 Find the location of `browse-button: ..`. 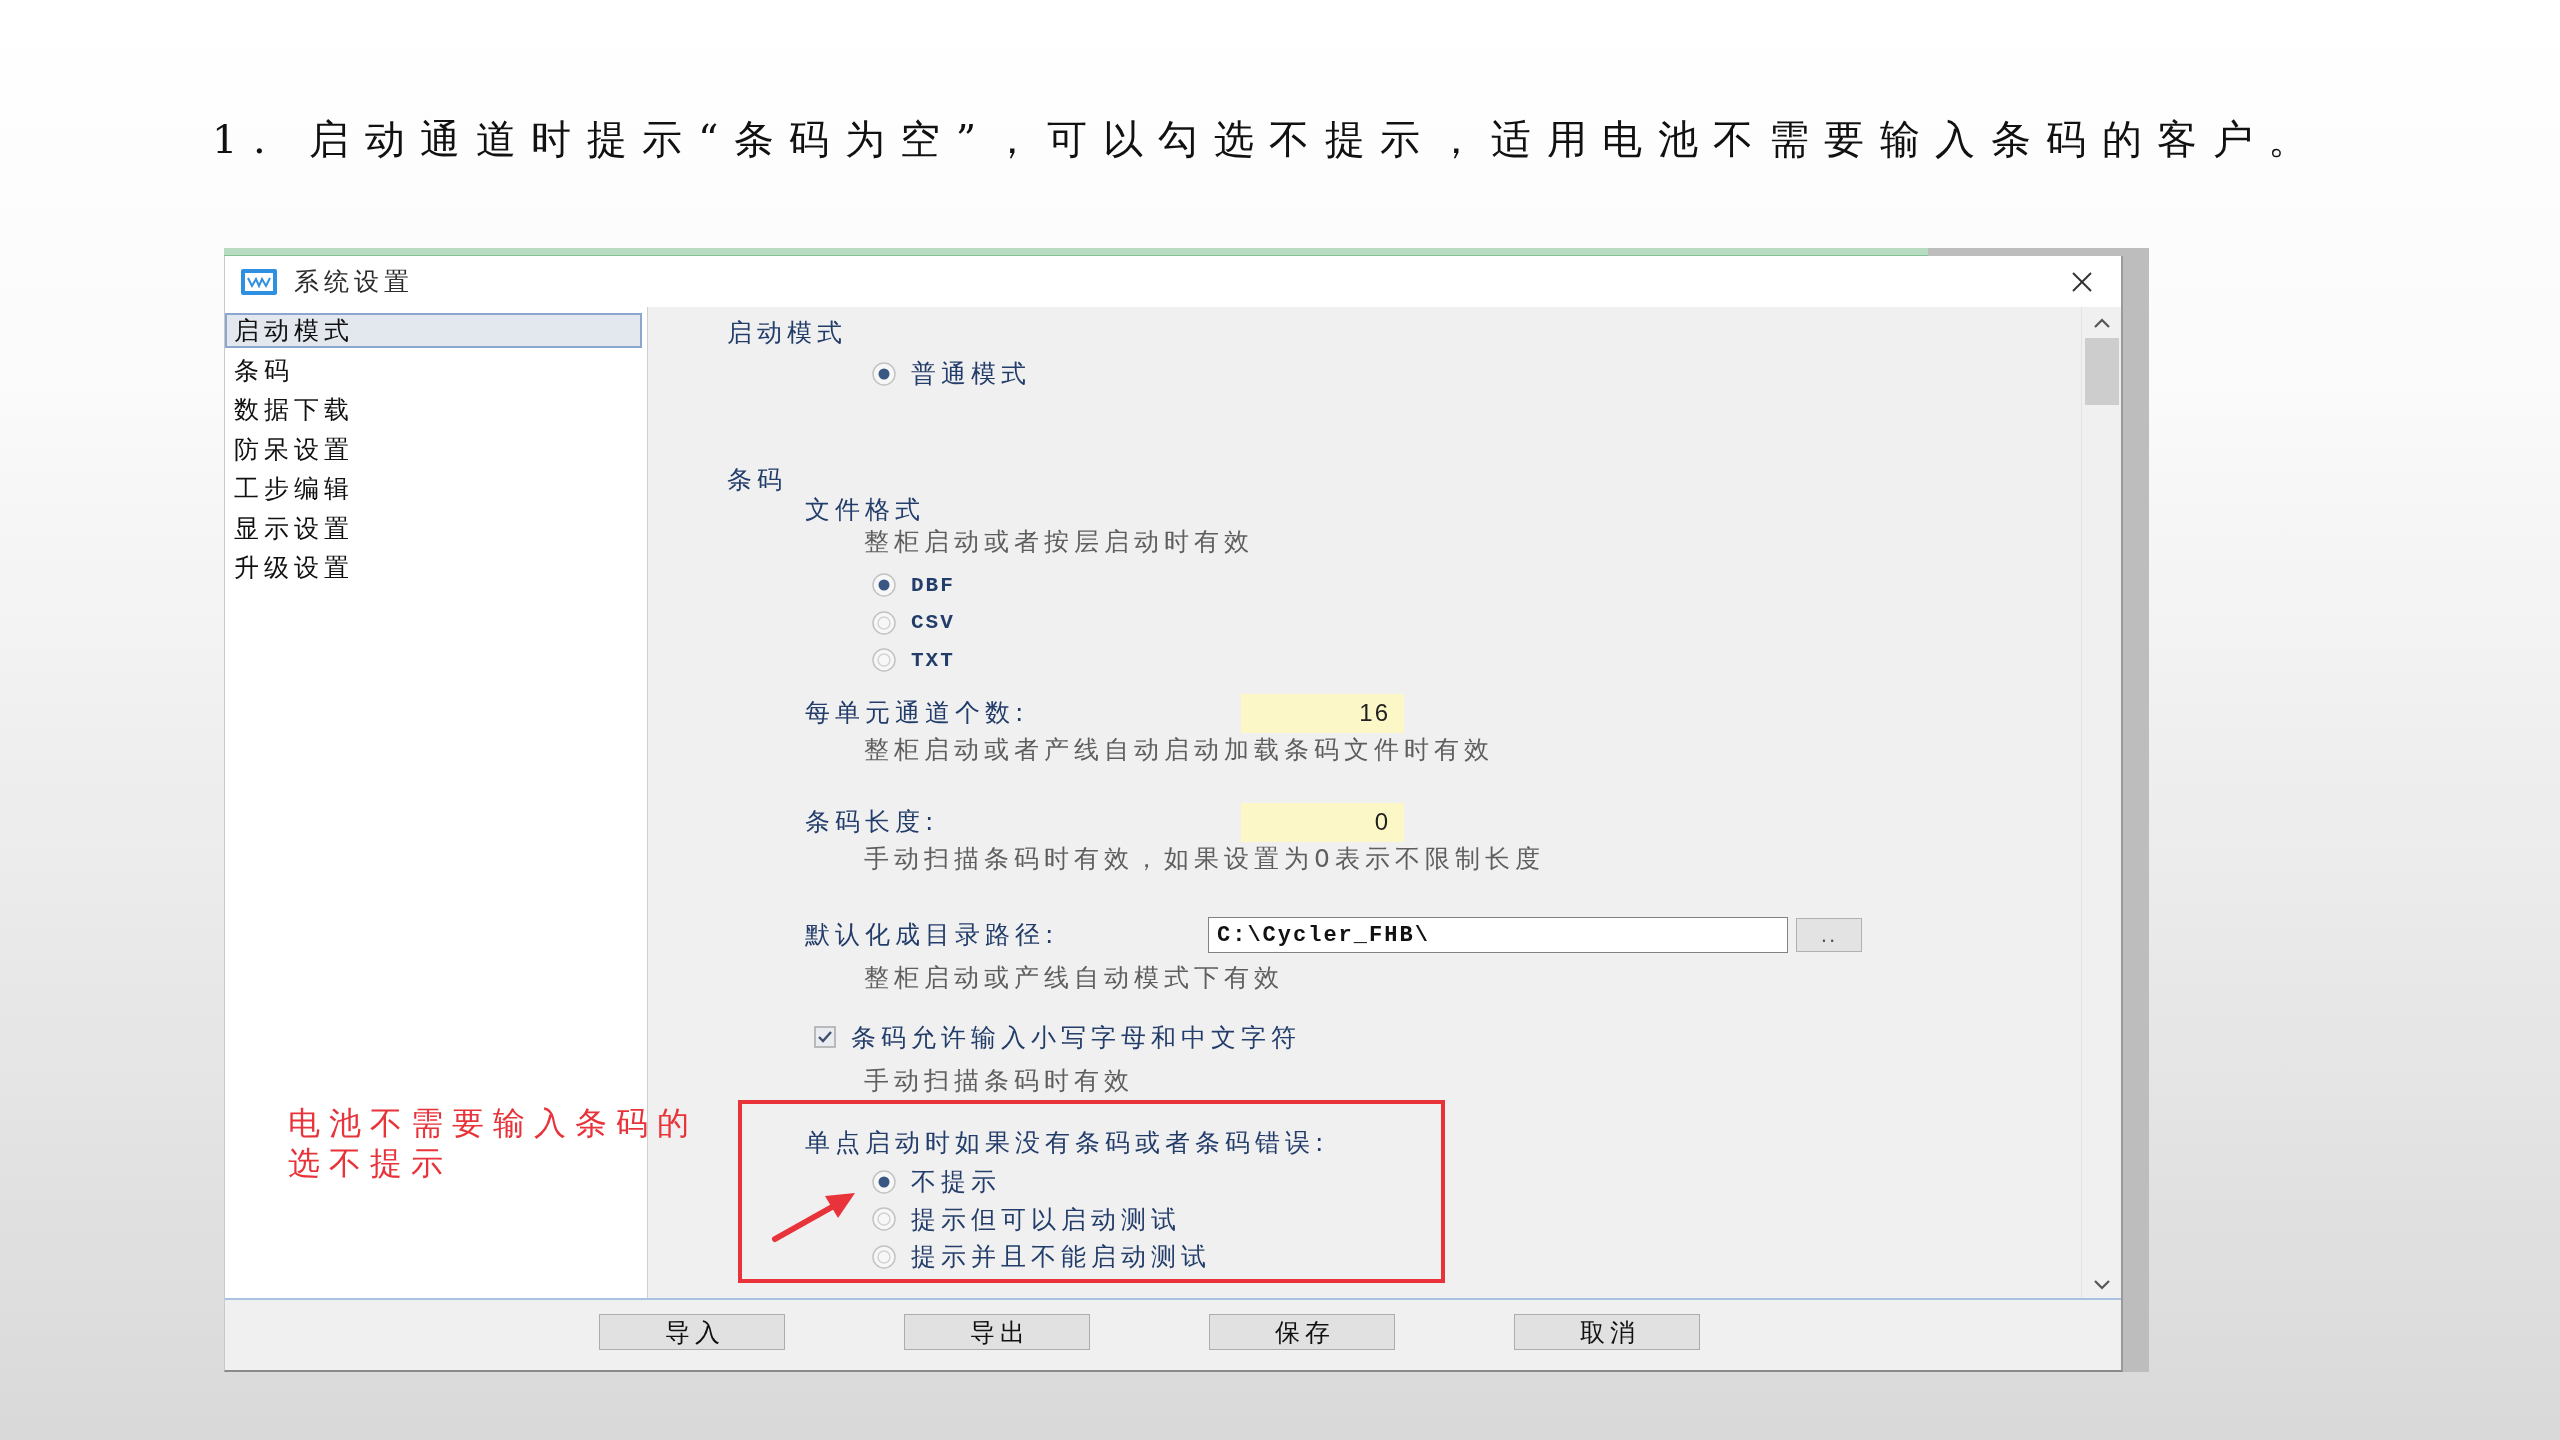

browse-button: .. is located at coordinates (1829, 935).